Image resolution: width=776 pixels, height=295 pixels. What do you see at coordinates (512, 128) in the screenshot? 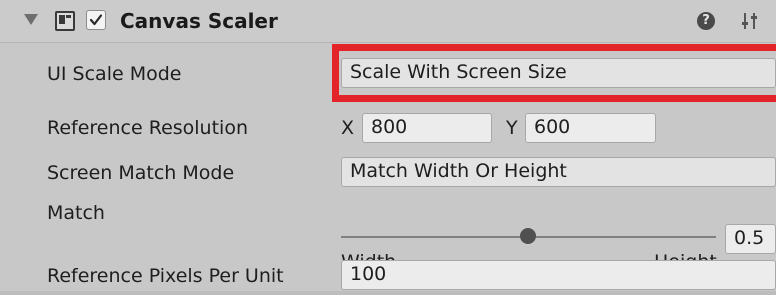
I see `reference-resolution-y-label: Y` at bounding box center [512, 128].